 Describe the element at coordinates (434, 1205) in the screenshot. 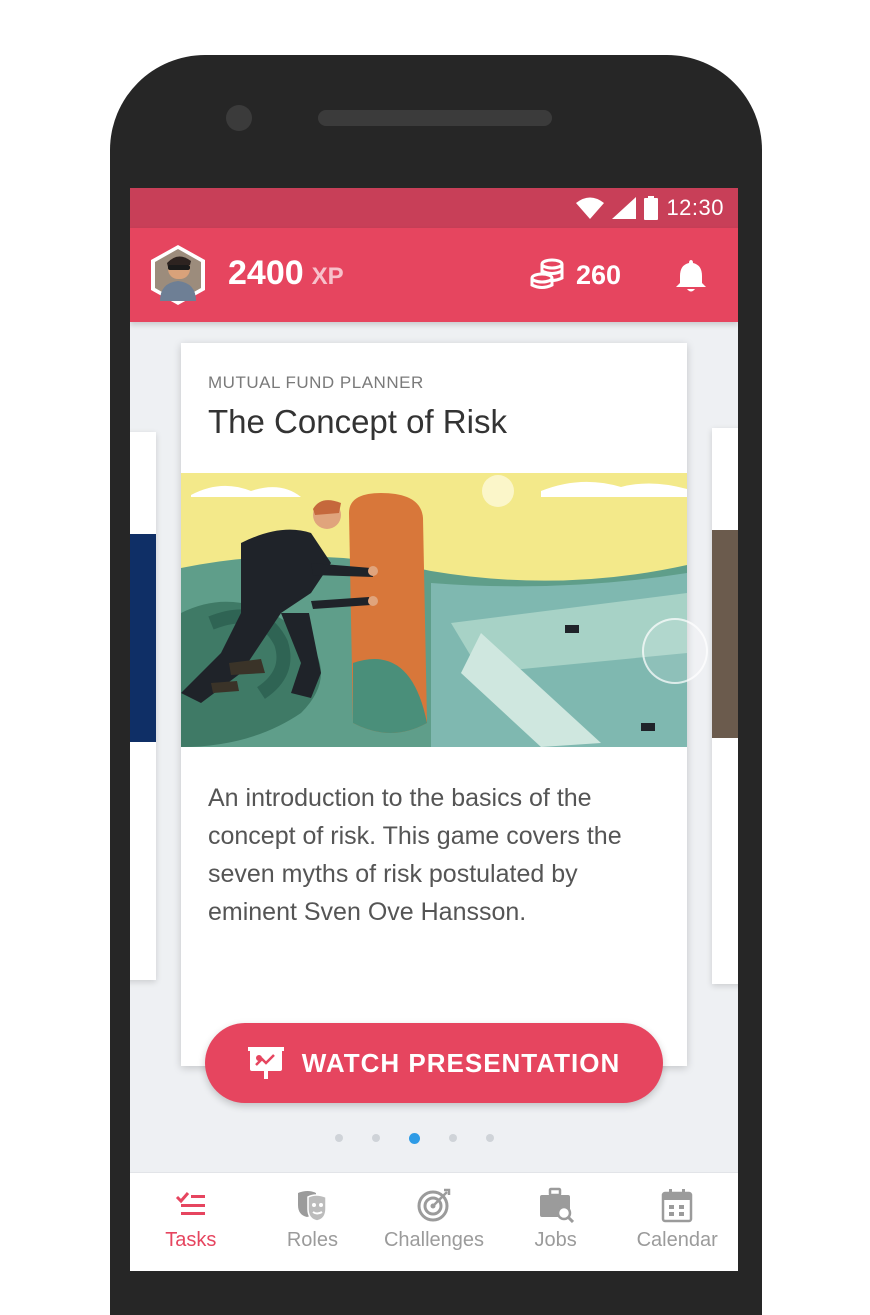

I see `target-icon` at that location.